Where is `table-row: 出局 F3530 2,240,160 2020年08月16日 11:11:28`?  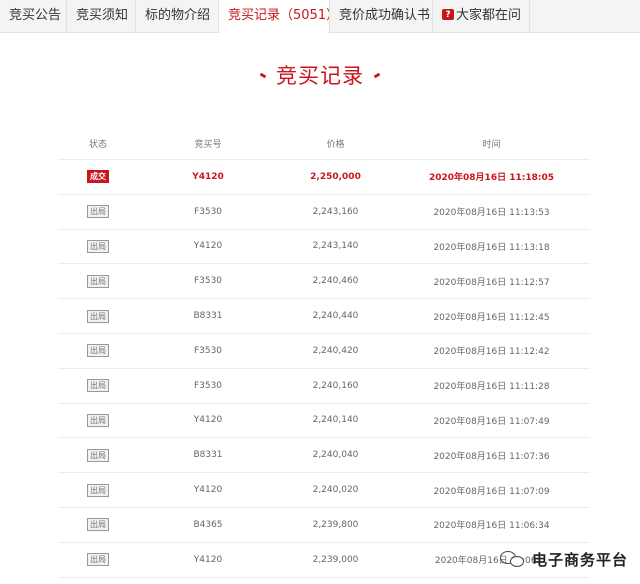 table-row: 出局 F3530 2,240,160 2020年08月16日 11:11:28 is located at coordinates (324, 386).